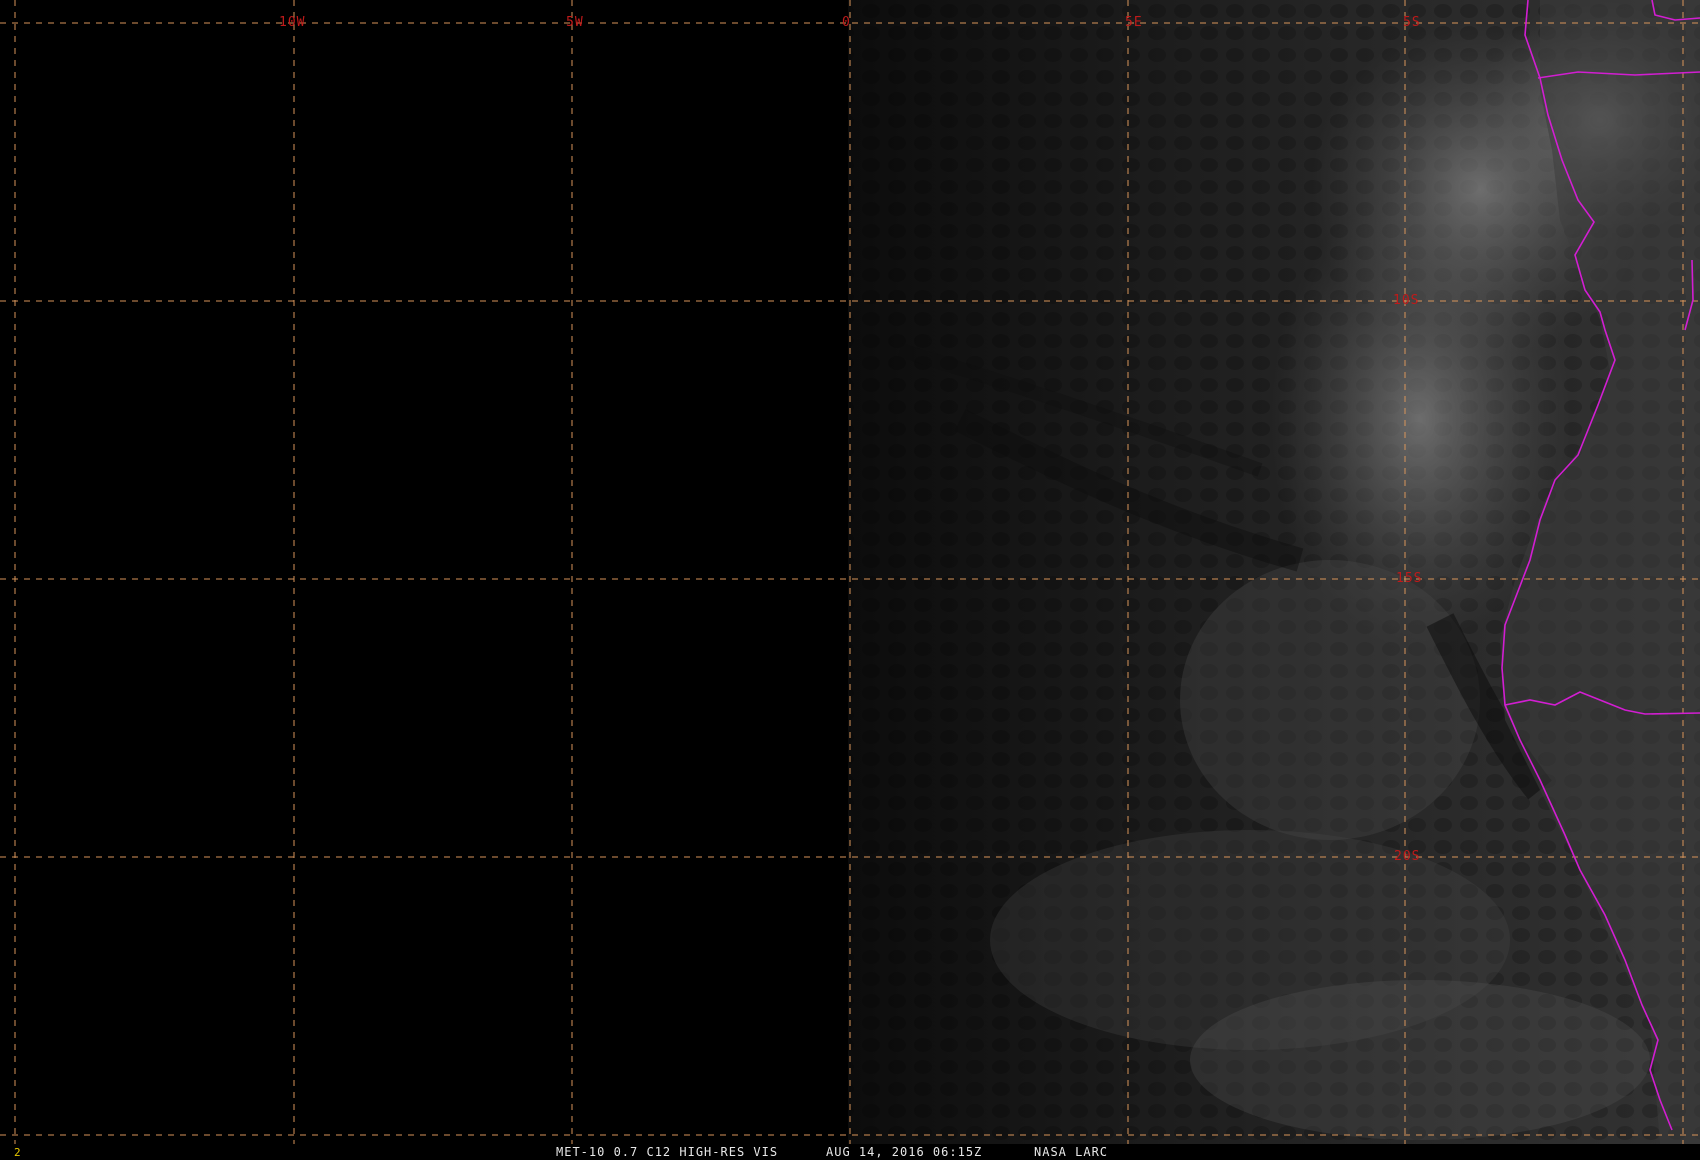 This screenshot has height=1160, width=1700. What do you see at coordinates (292, 22) in the screenshot?
I see `grid-label-lon-10w: 10W` at bounding box center [292, 22].